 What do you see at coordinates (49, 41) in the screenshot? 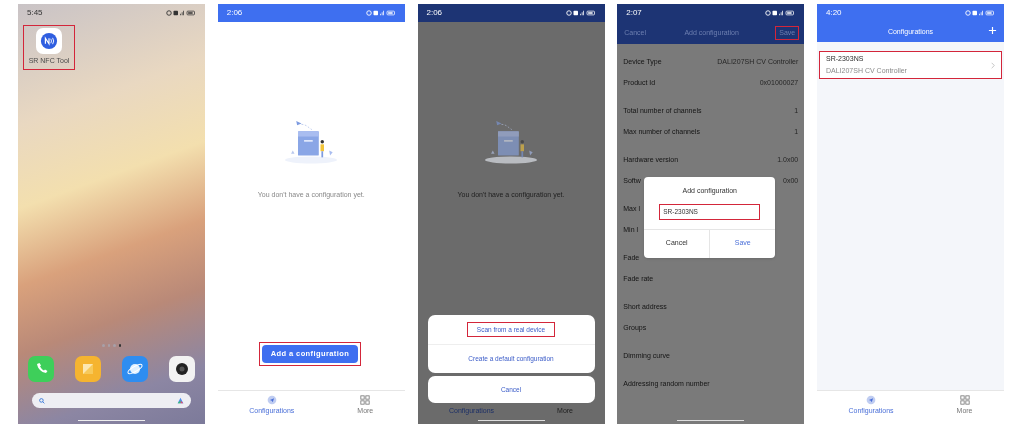
I see `nfc-app-icon` at bounding box center [49, 41].